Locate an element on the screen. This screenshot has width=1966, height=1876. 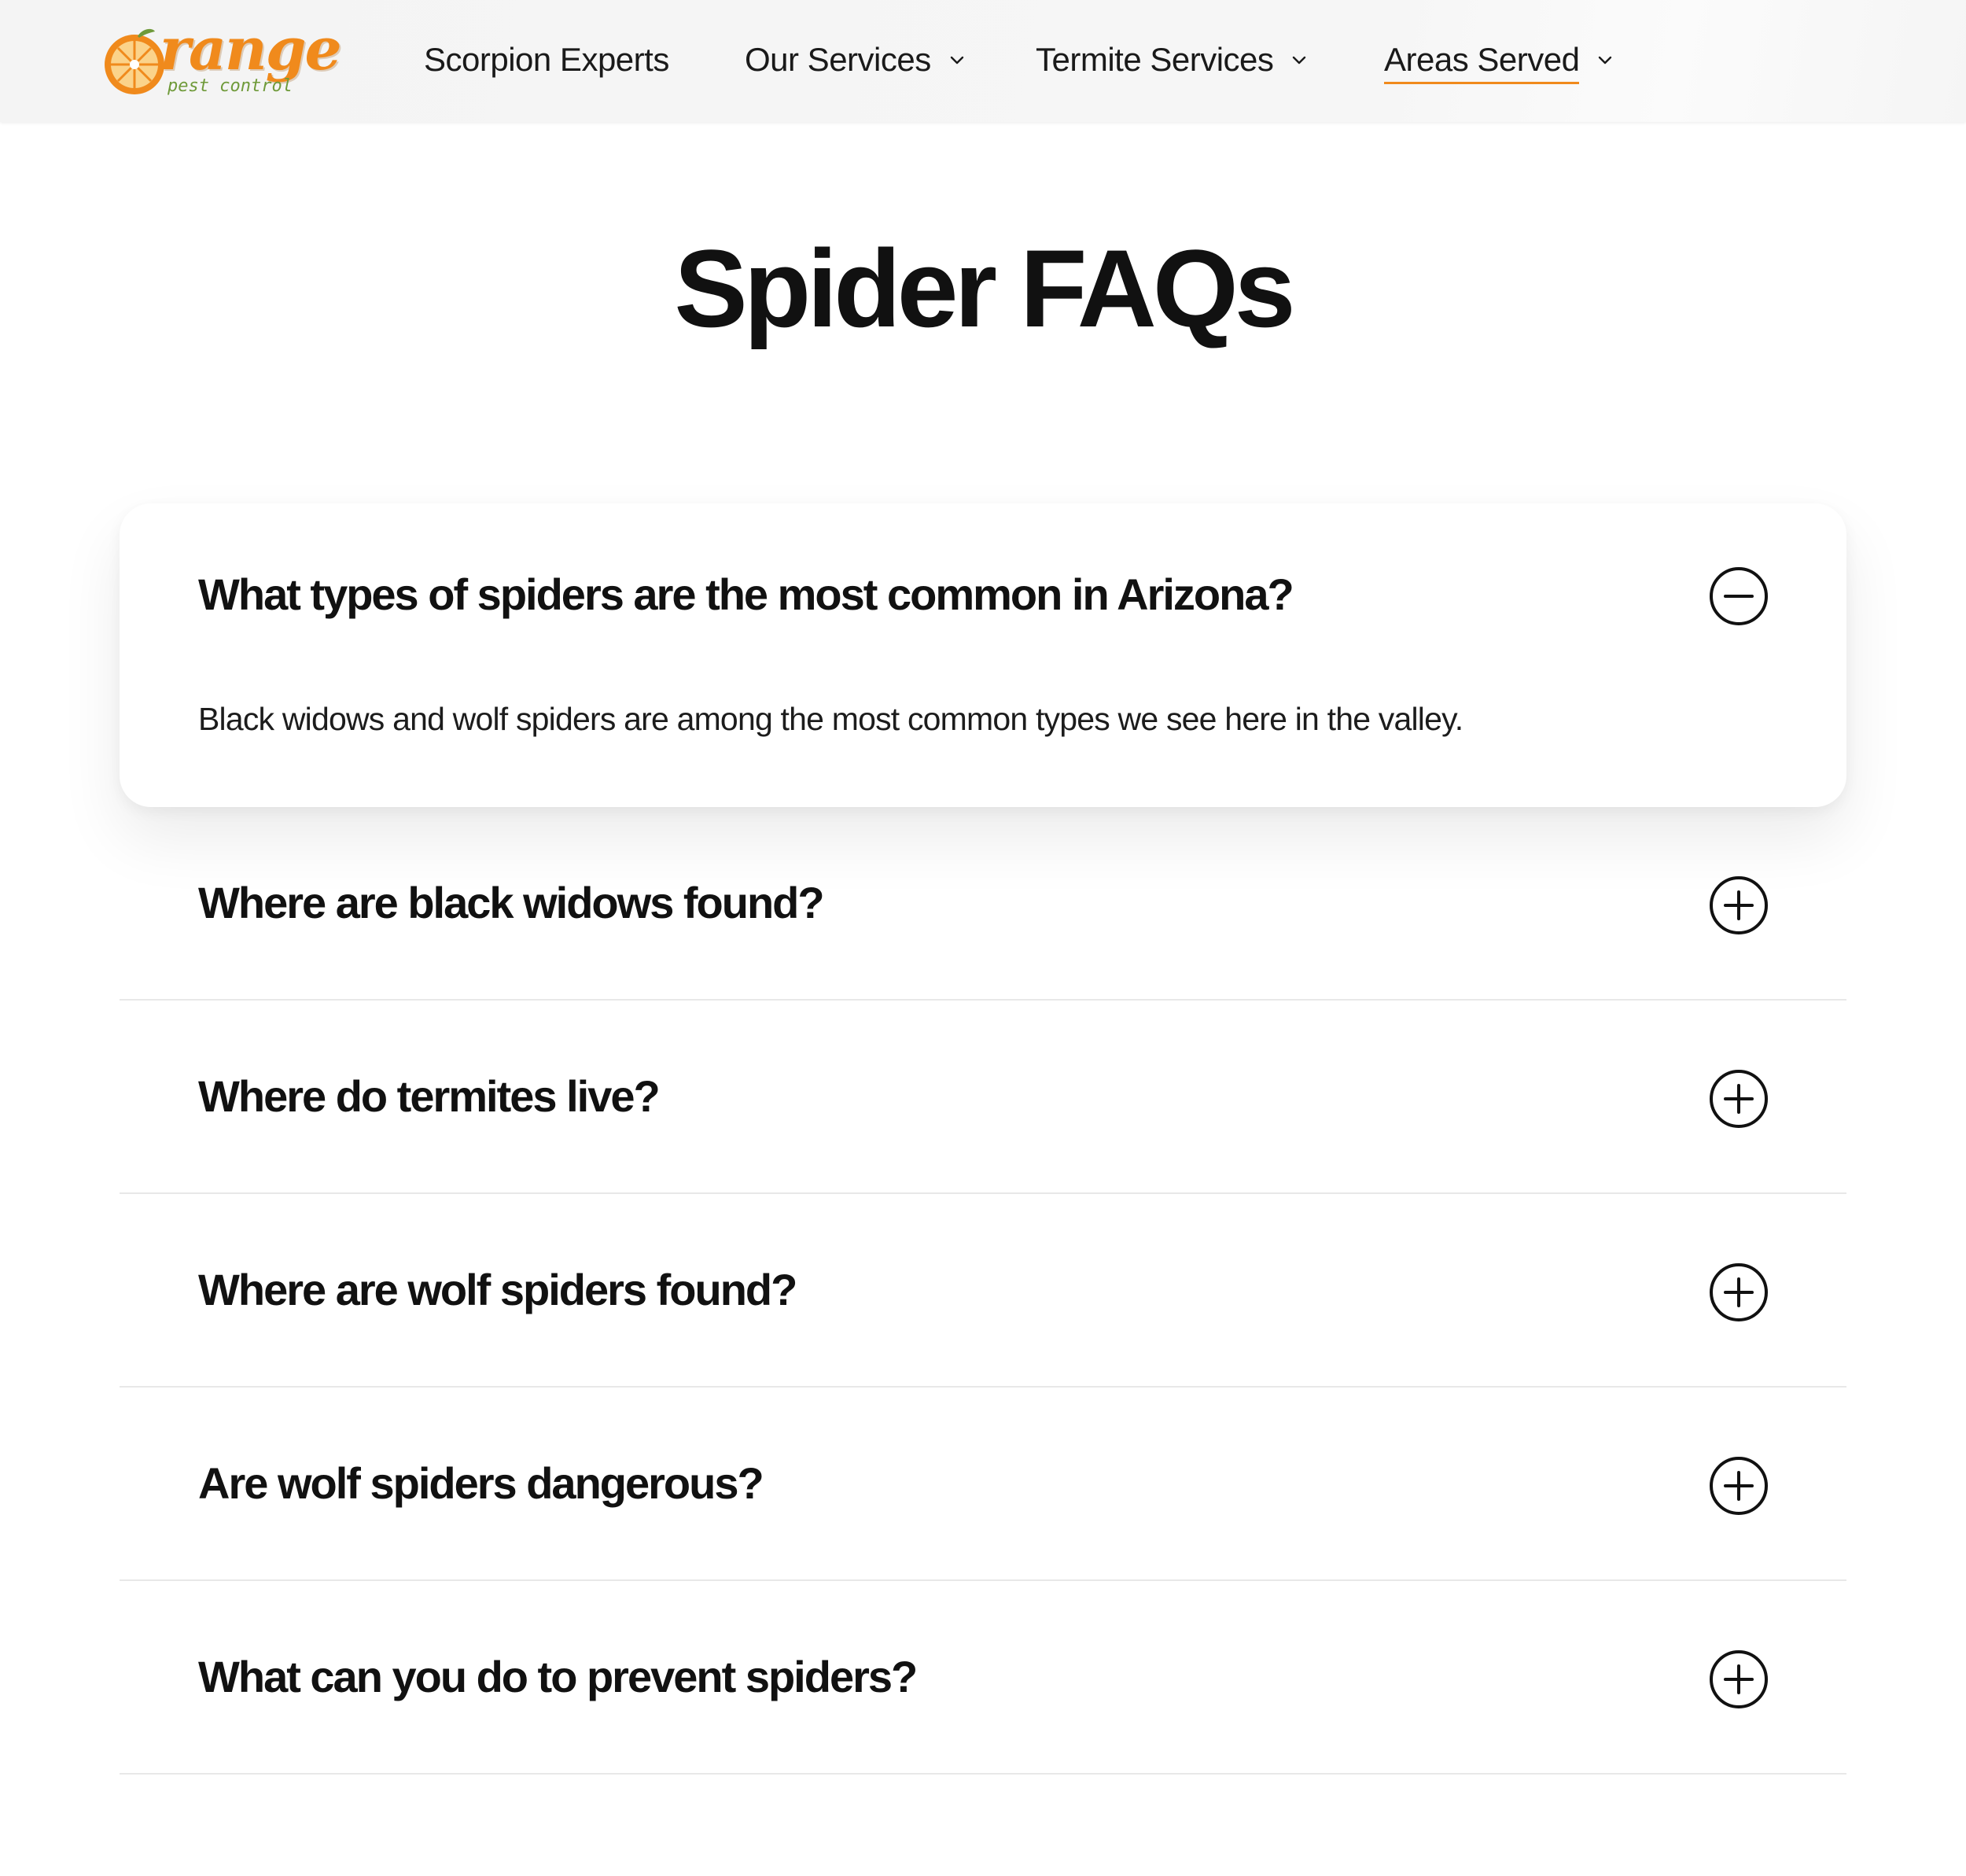
nav-item-scorpion-experts: Scorpion Experts is located at coordinates (546, 60).